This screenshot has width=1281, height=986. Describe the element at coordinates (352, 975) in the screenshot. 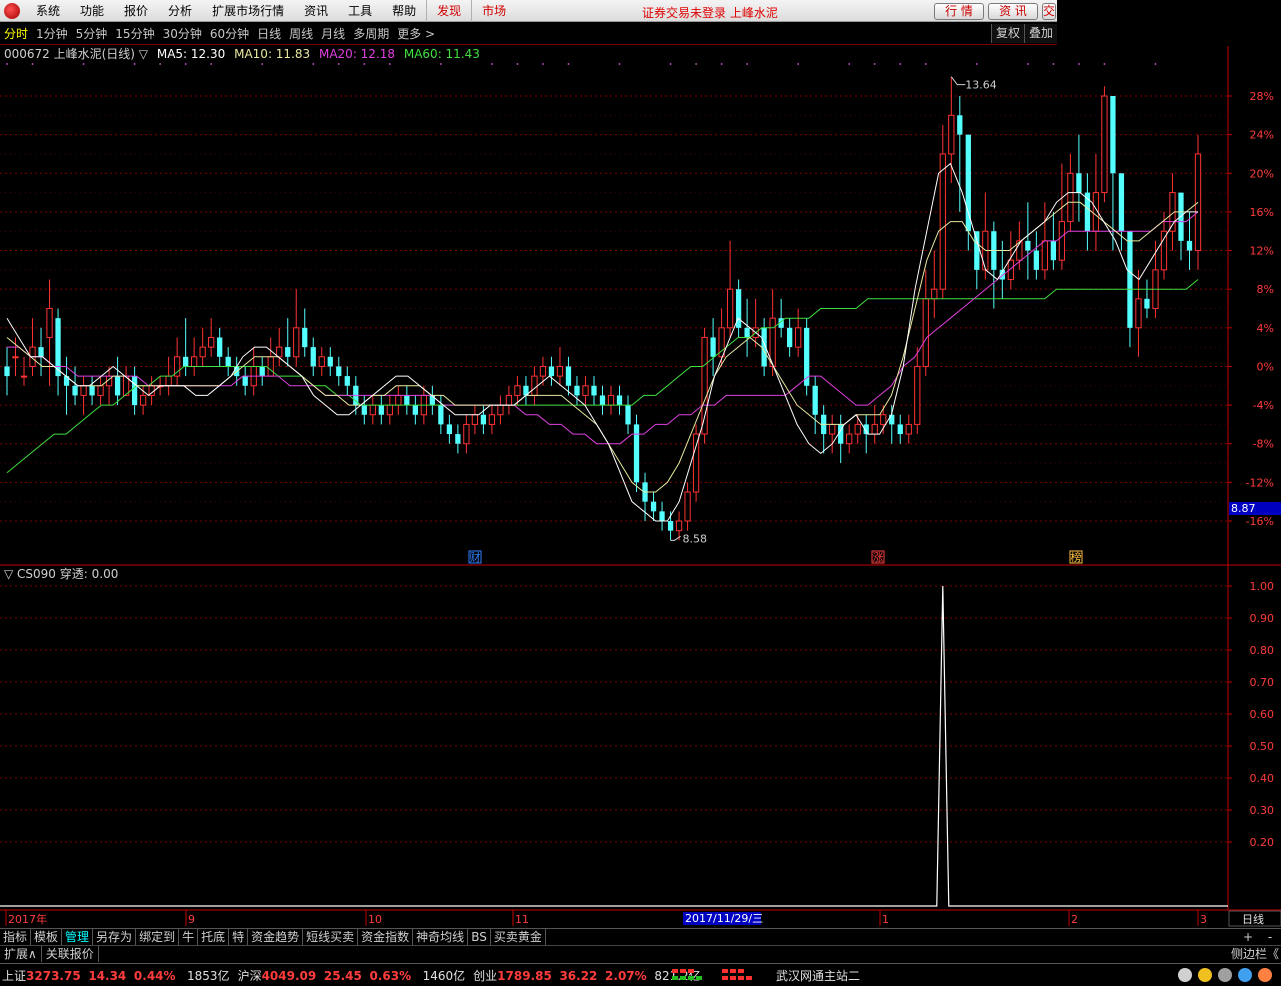

I see `index-sz: 沪深4049.09 25.45 0.63% 1460亿` at that location.